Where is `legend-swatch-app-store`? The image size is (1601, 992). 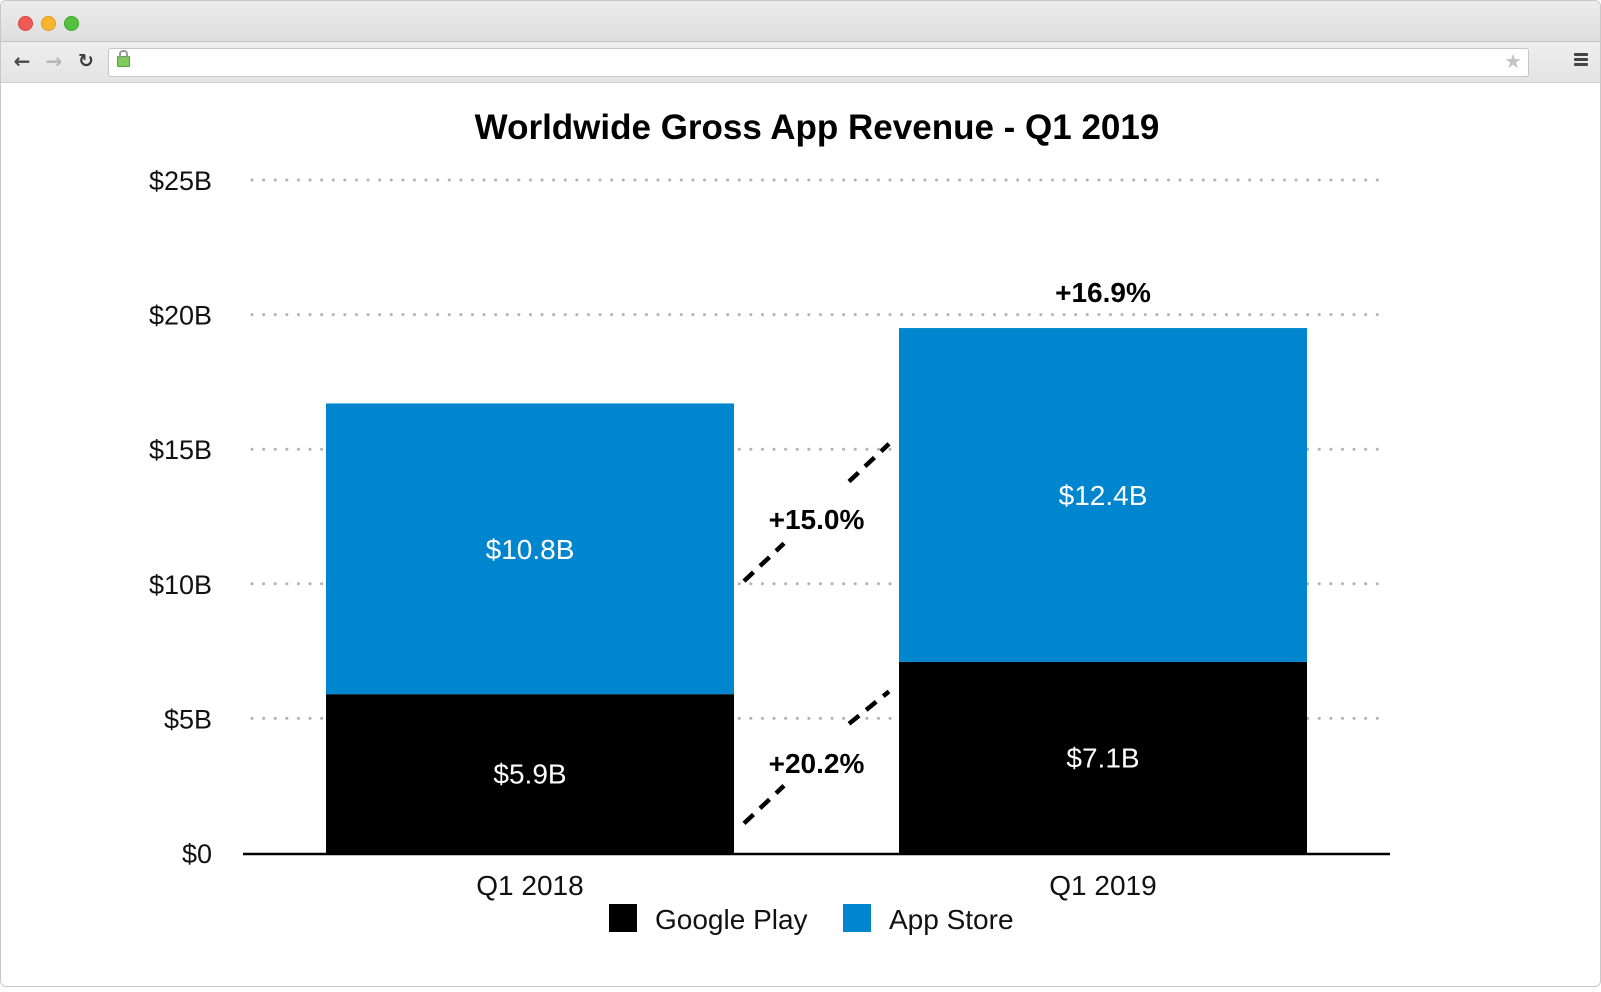 legend-swatch-app-store is located at coordinates (857, 918).